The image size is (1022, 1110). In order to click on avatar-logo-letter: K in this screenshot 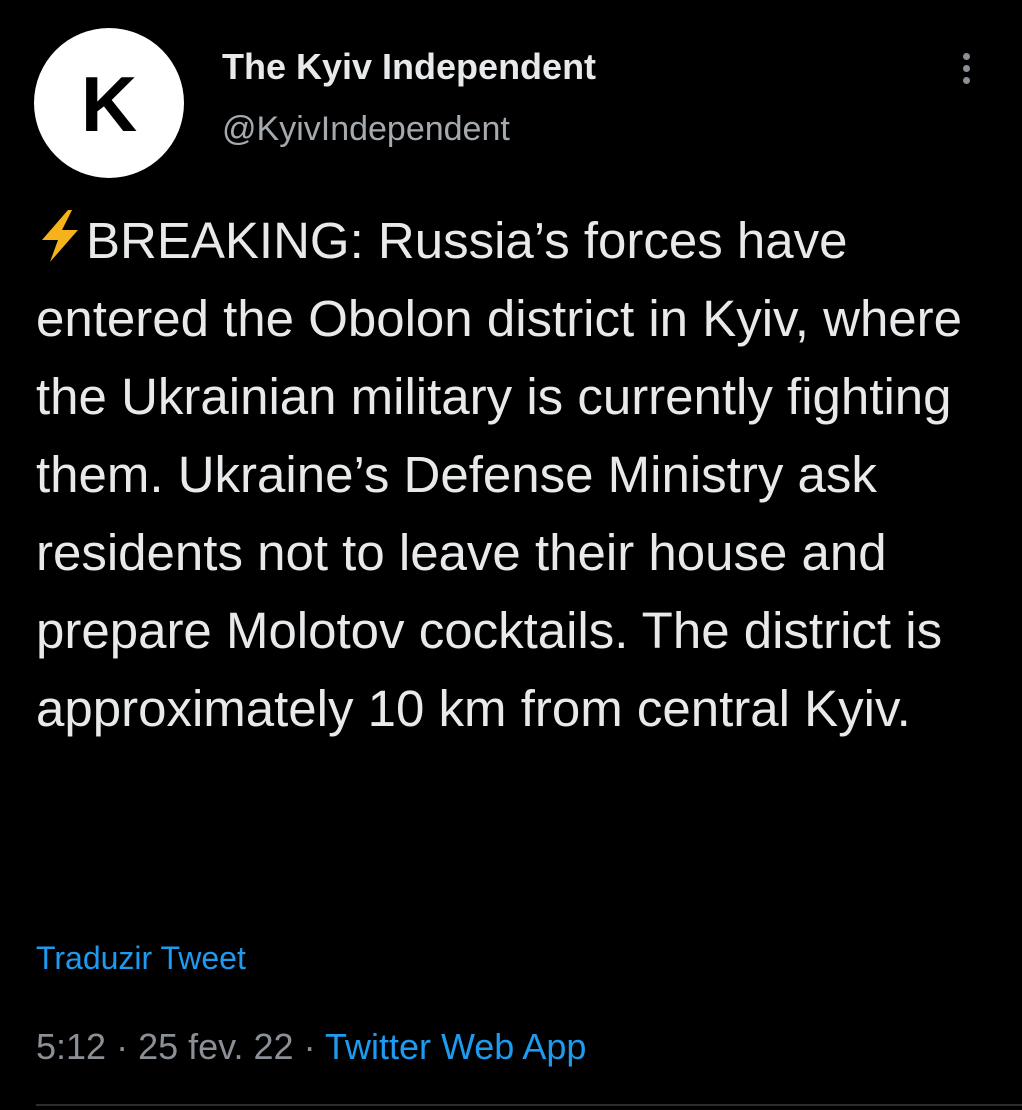, I will do `click(109, 104)`.